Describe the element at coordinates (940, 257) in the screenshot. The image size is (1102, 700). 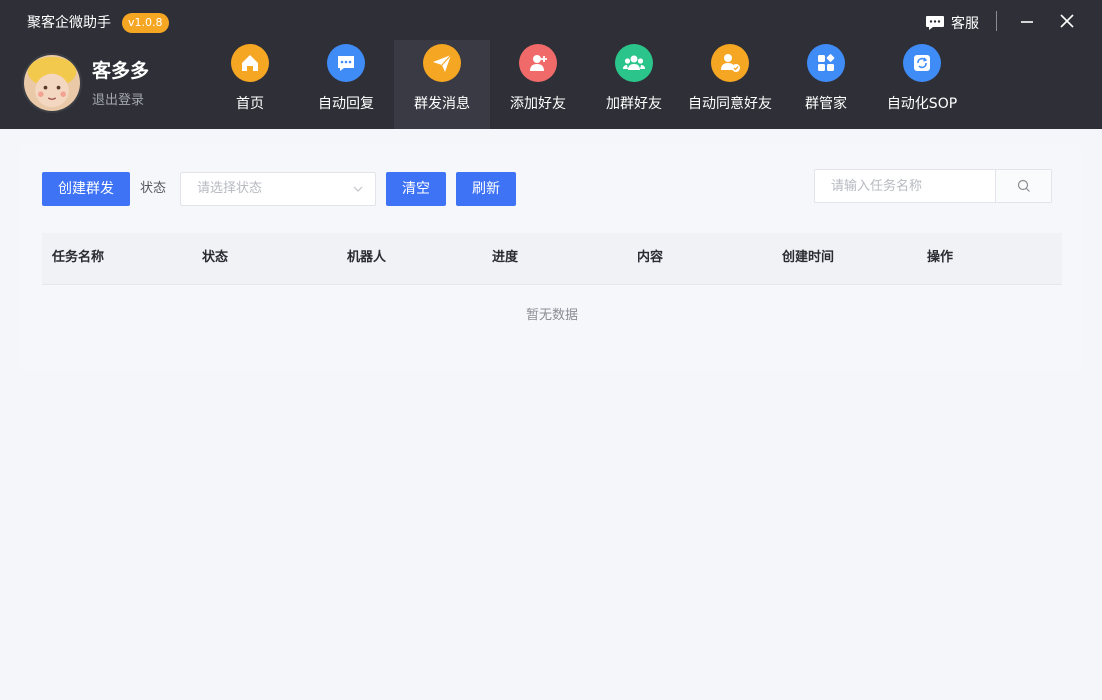
I see `column-header-actions: 操作` at that location.